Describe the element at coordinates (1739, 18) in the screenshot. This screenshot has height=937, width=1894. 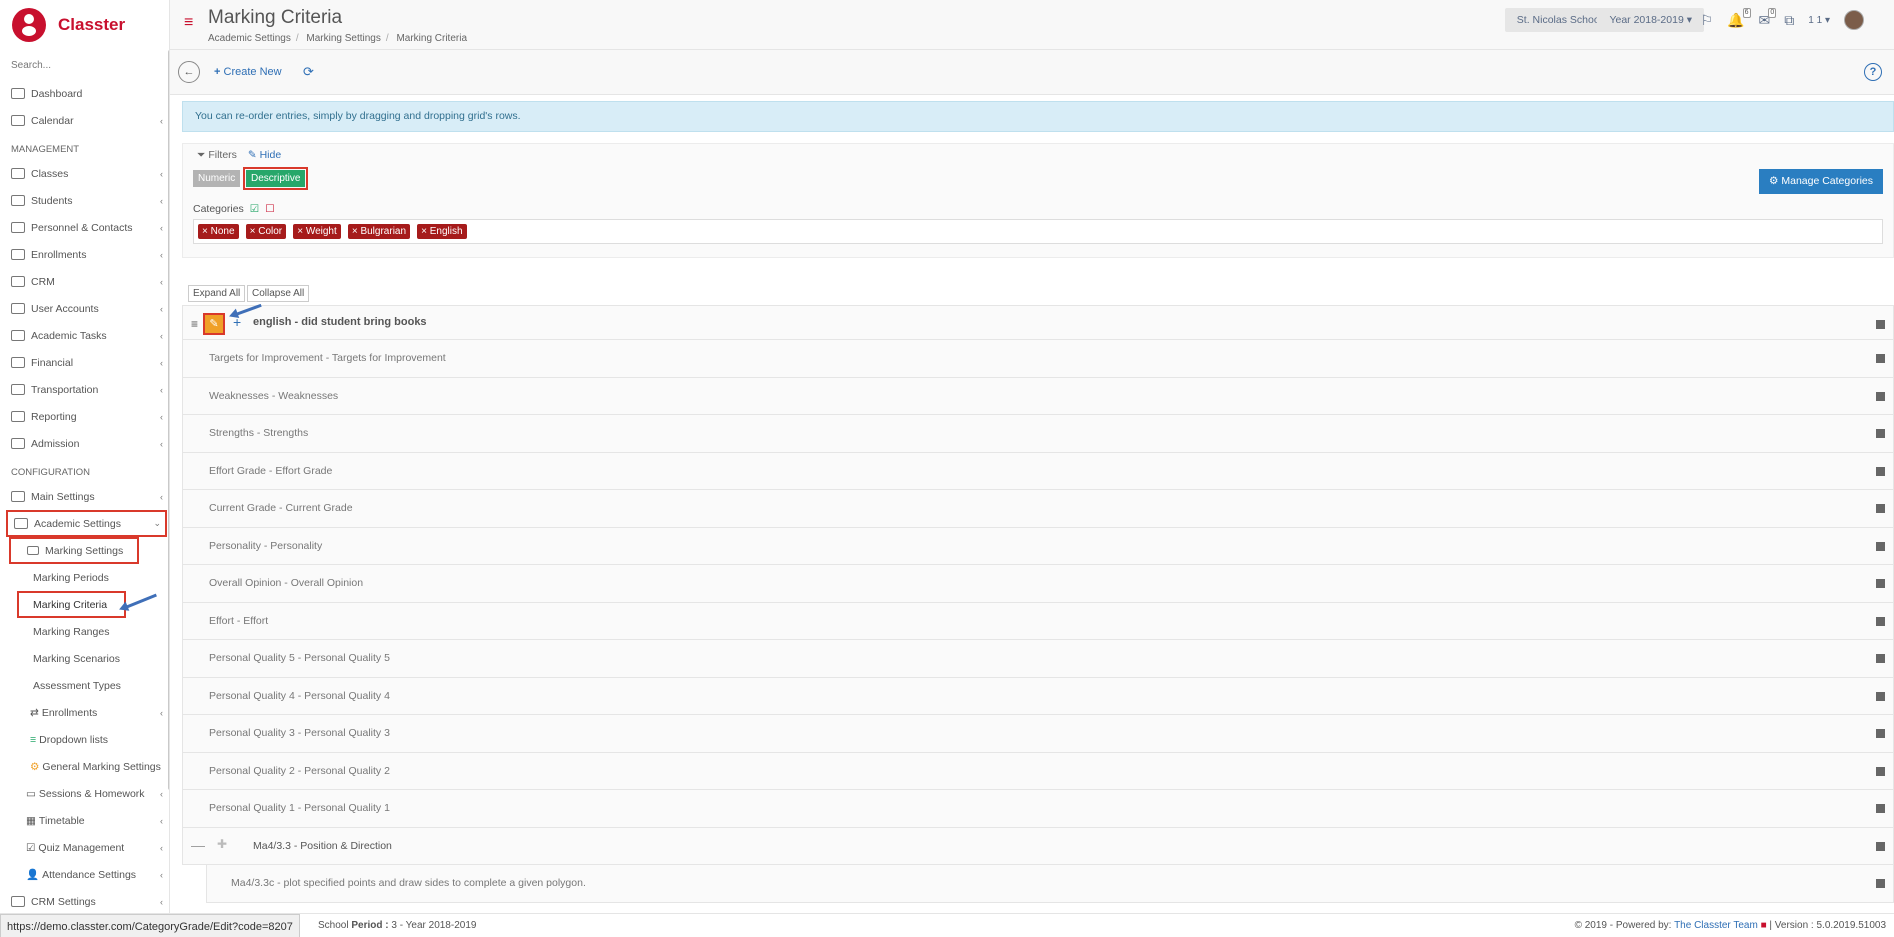
I see `bell-icon: 🔔 6` at that location.